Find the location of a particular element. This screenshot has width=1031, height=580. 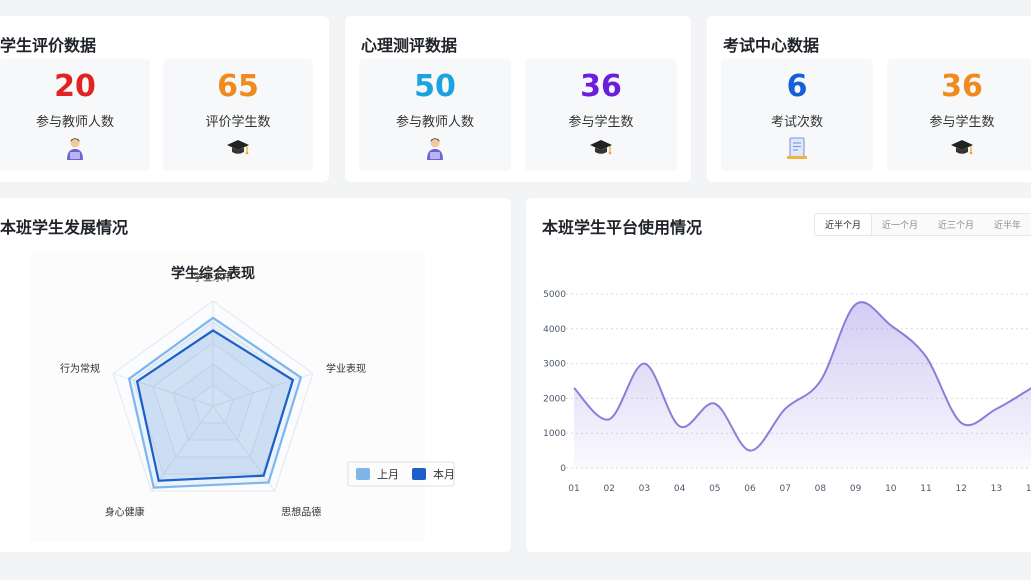

legend-label-1: 本月 is located at coordinates (444, 474).